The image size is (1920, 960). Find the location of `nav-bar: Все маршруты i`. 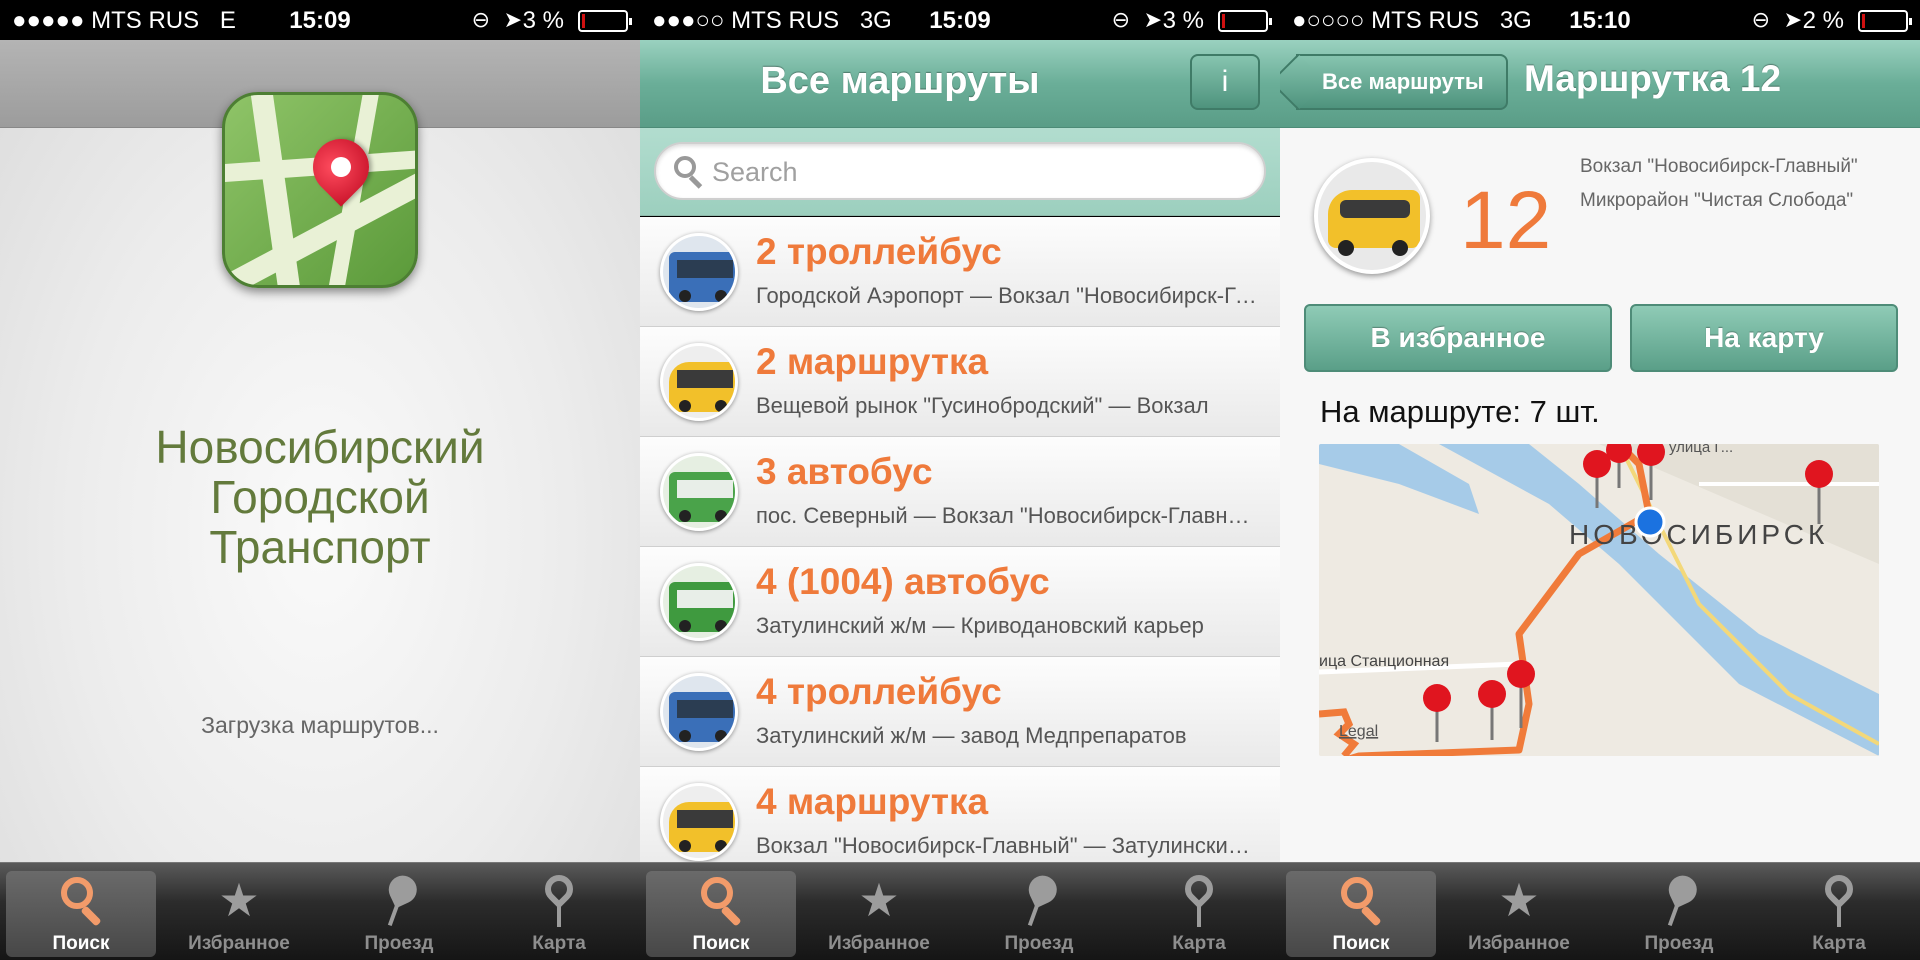

nav-bar: Все маршруты i is located at coordinates (960, 84).